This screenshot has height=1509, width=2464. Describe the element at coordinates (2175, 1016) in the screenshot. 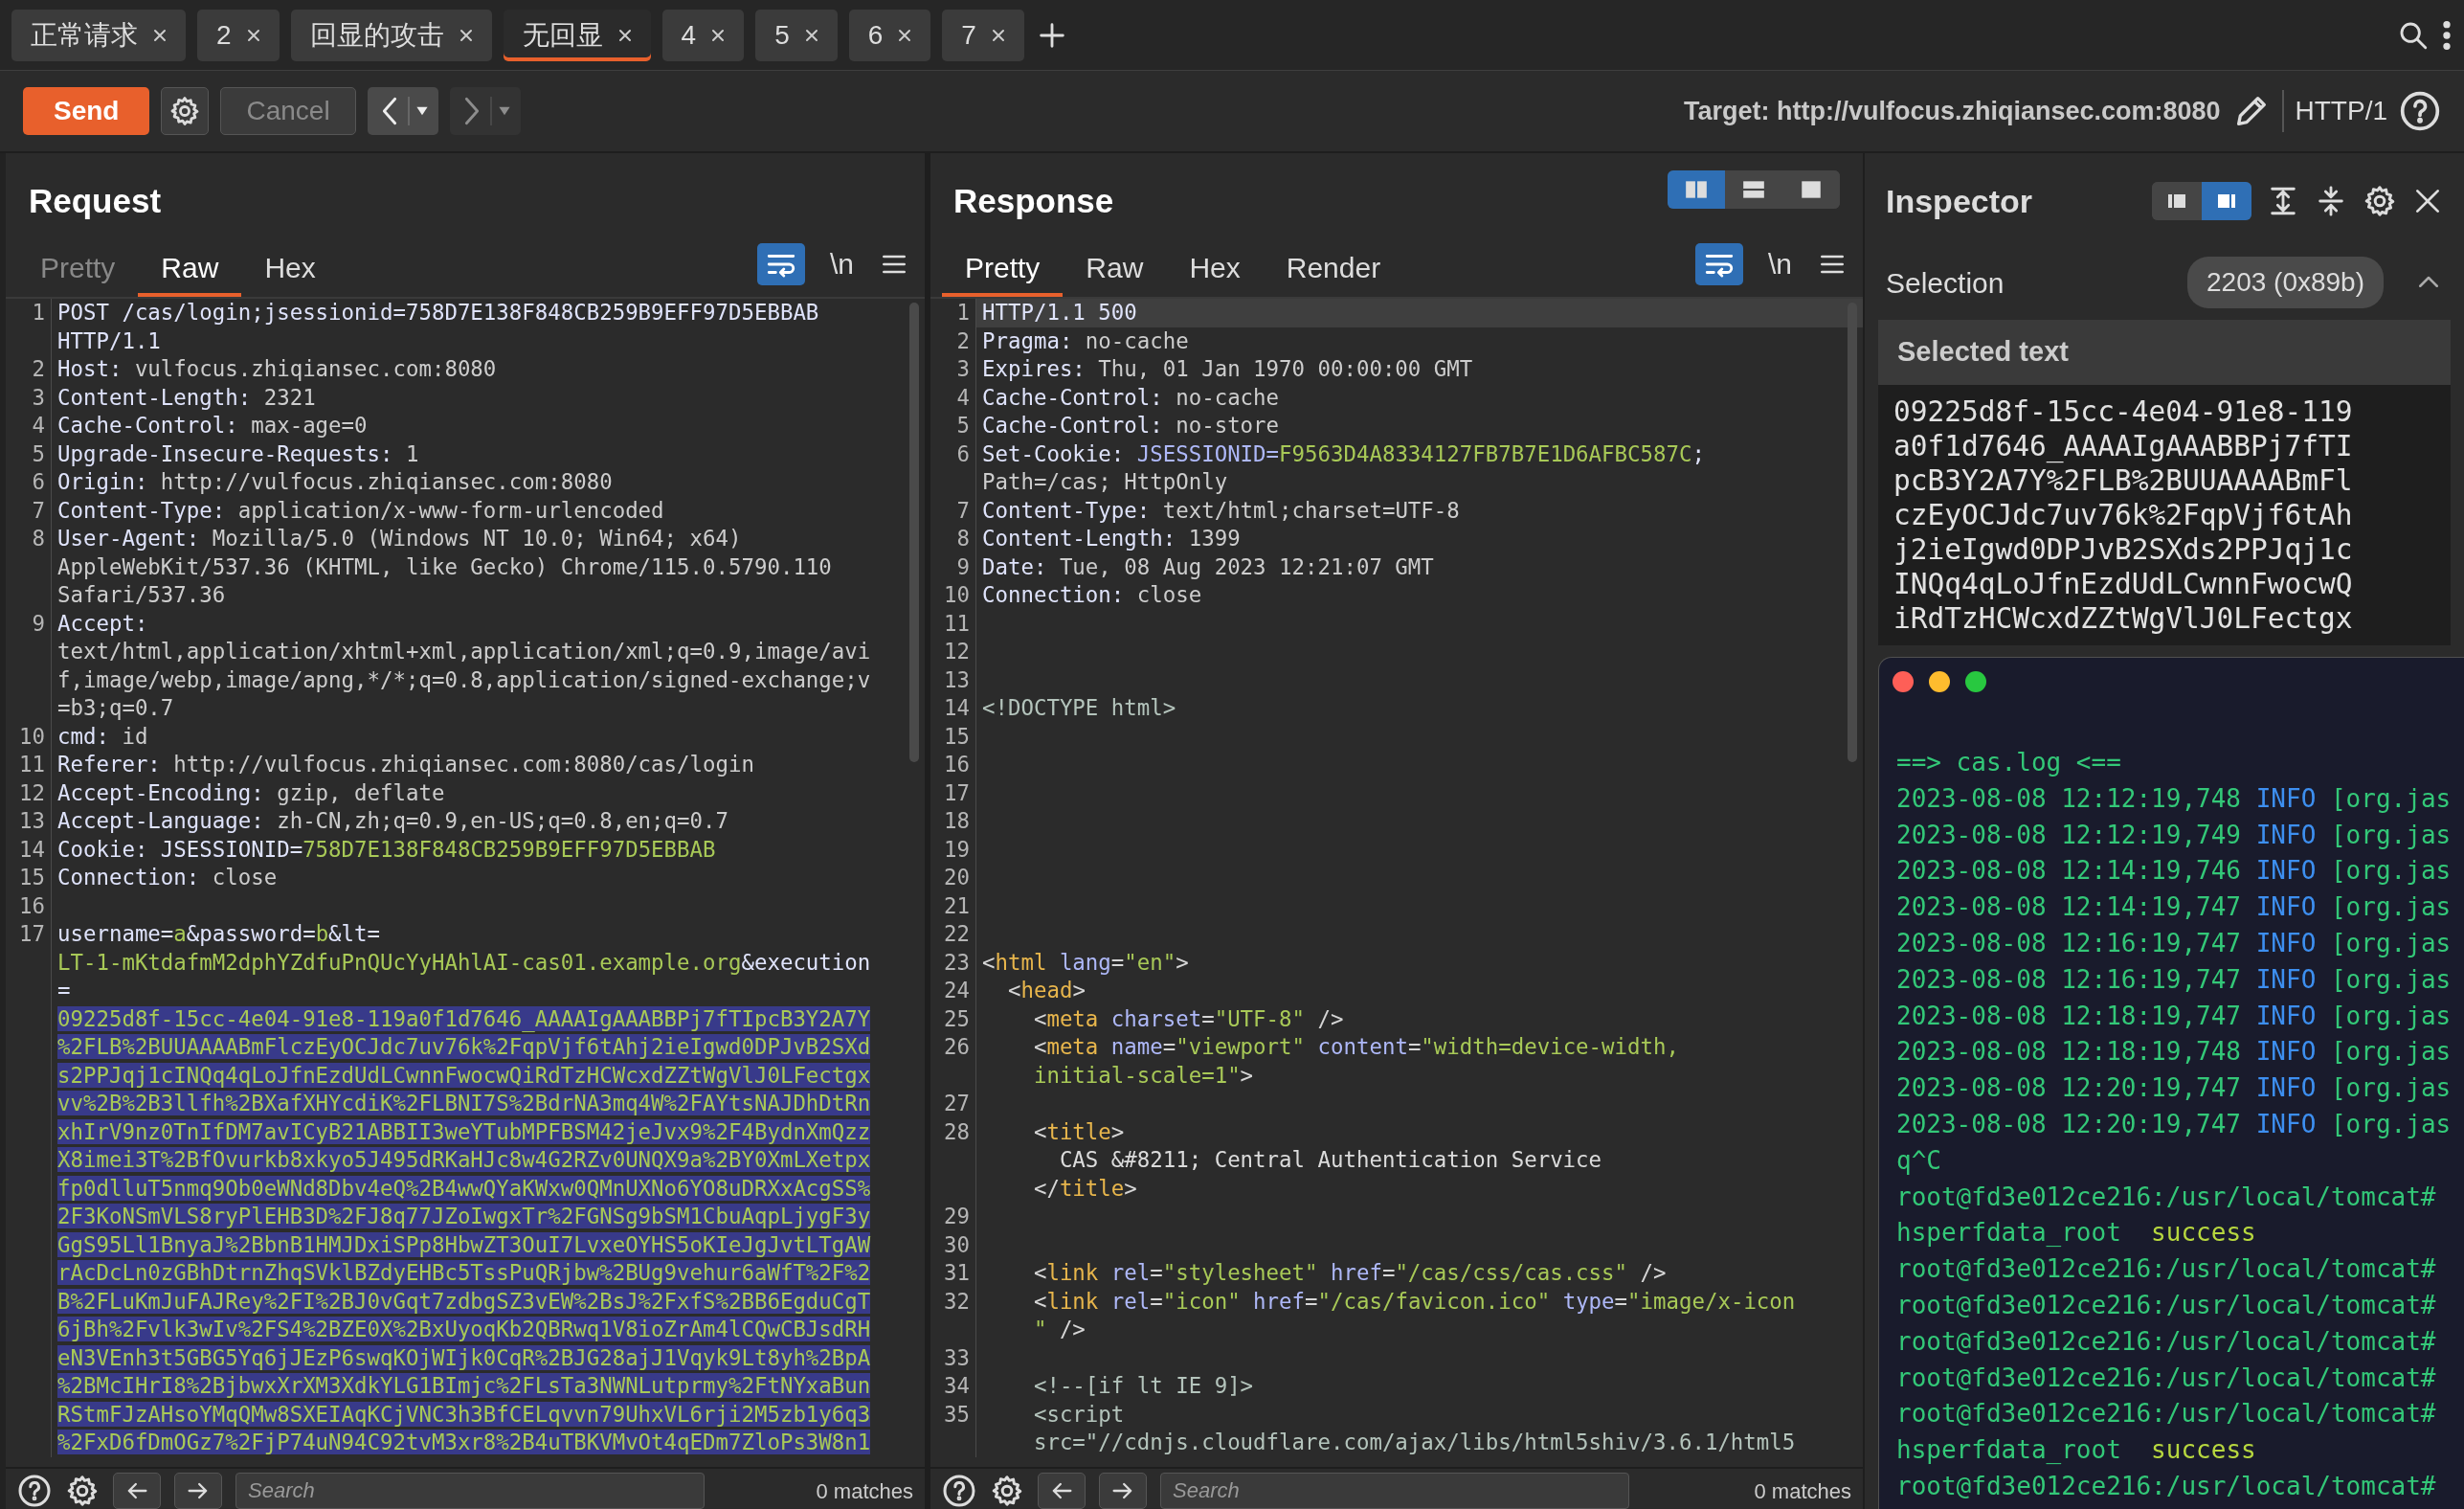

I see `terminal-line: 2023-08-08 12:18:19,747 INFO [org.jas` at that location.